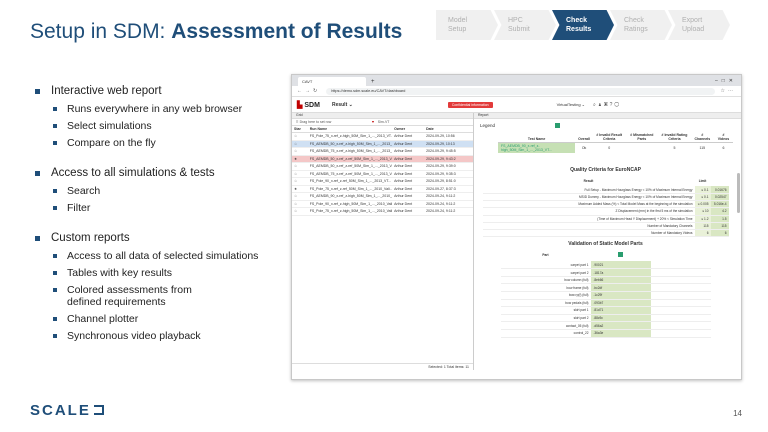  Describe the element at coordinates (588, 226) in the screenshot. I see `criterion: Number of Mandatory Channels` at that location.